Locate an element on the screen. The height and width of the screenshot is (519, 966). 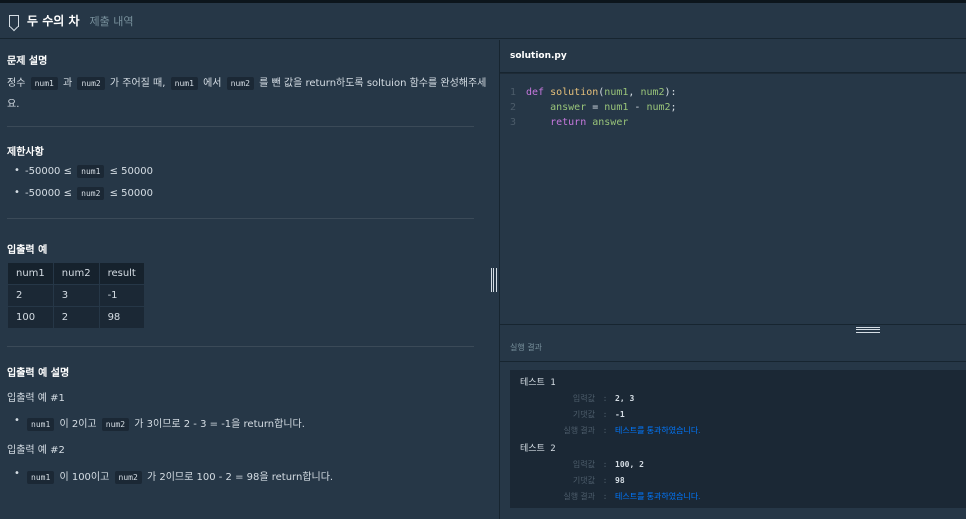
code-param: num1 is located at coordinates (616, 92).